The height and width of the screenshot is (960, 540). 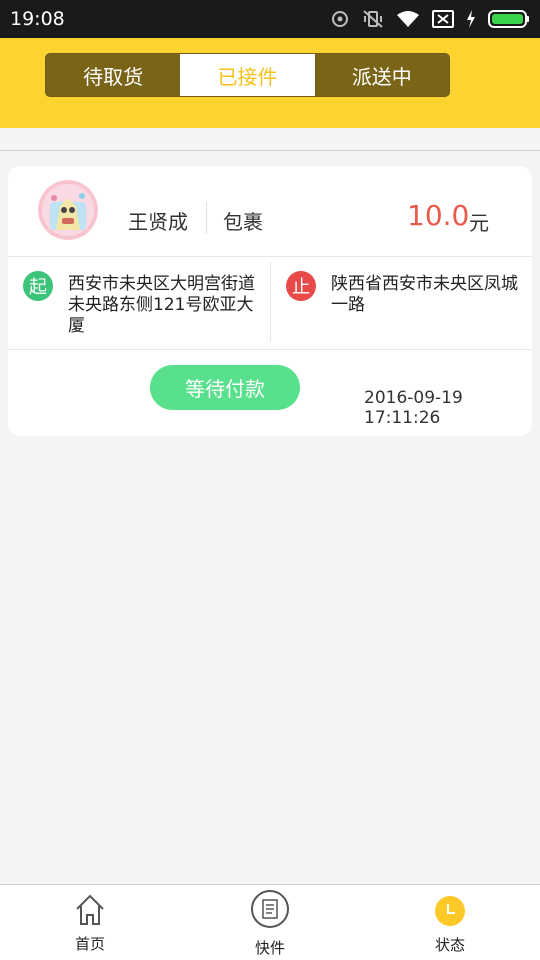 I want to click on start-address: 西安市未央区大明宫街道未央路东侧121号欧亚大厦, so click(x=161, y=305).